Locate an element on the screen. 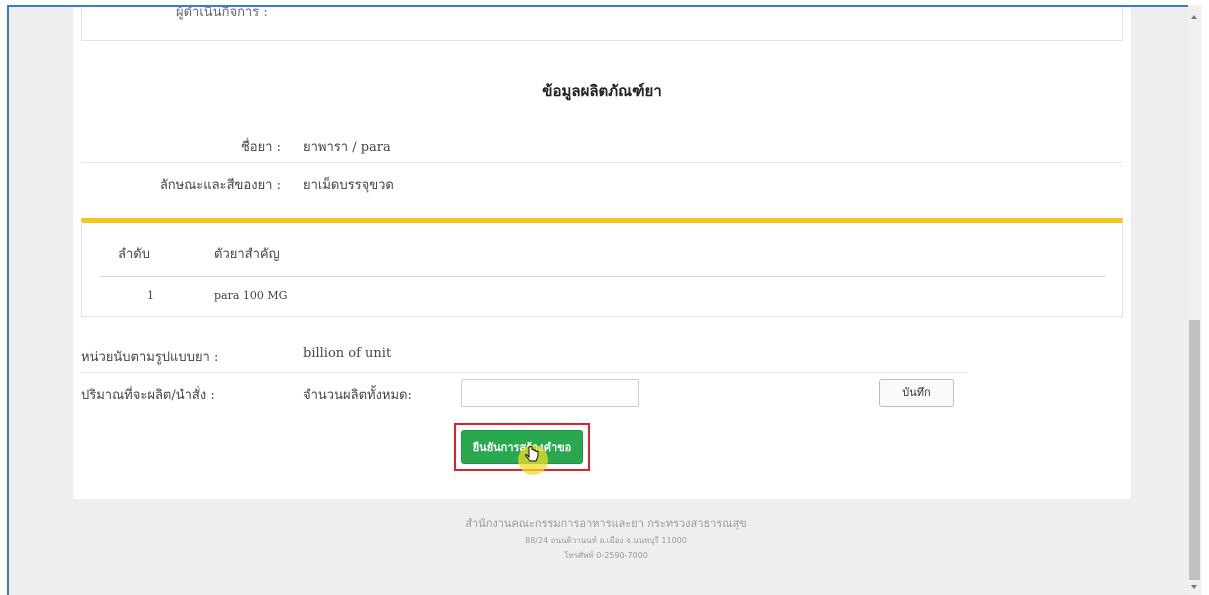  operator-label: ผู้ดำเนินกิจการ : is located at coordinates (222, 12).